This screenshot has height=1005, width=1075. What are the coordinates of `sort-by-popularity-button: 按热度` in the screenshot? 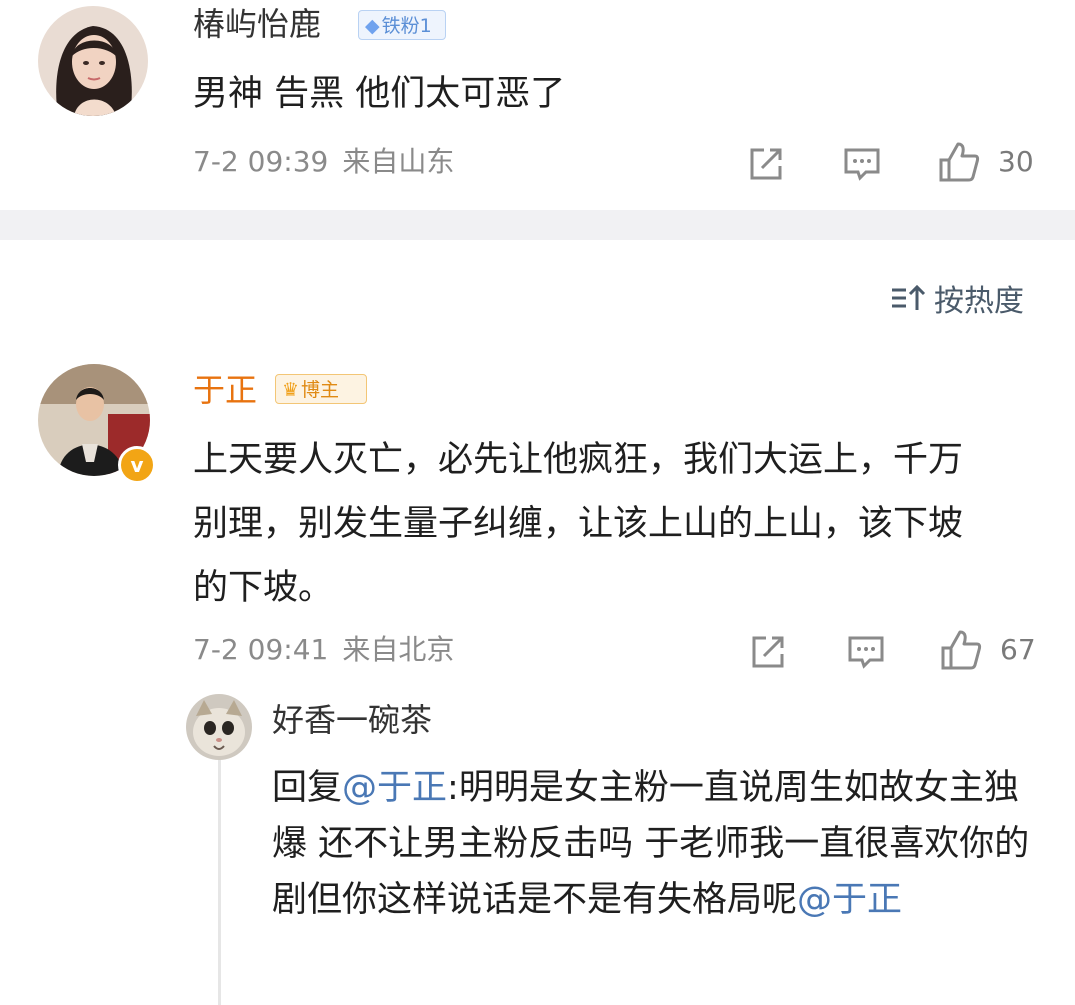 It's located at (957, 298).